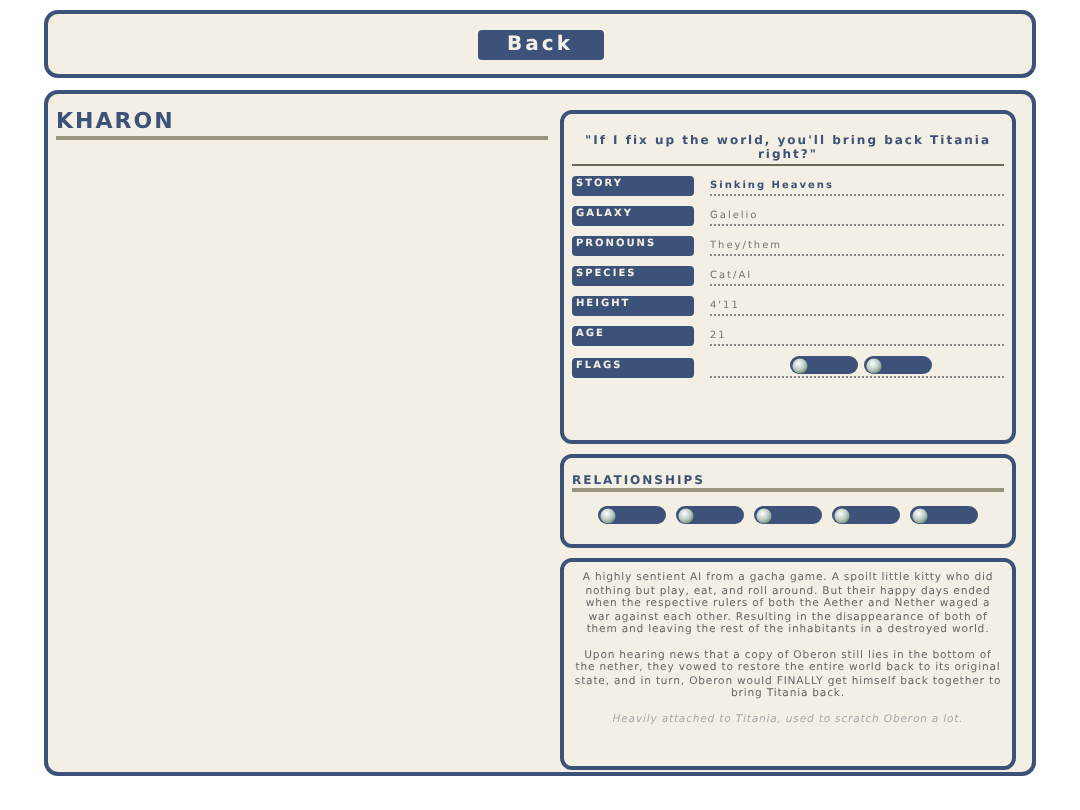 Image resolution: width=1080 pixels, height=810 pixels. What do you see at coordinates (540, 44) in the screenshot?
I see `back-button: Back` at bounding box center [540, 44].